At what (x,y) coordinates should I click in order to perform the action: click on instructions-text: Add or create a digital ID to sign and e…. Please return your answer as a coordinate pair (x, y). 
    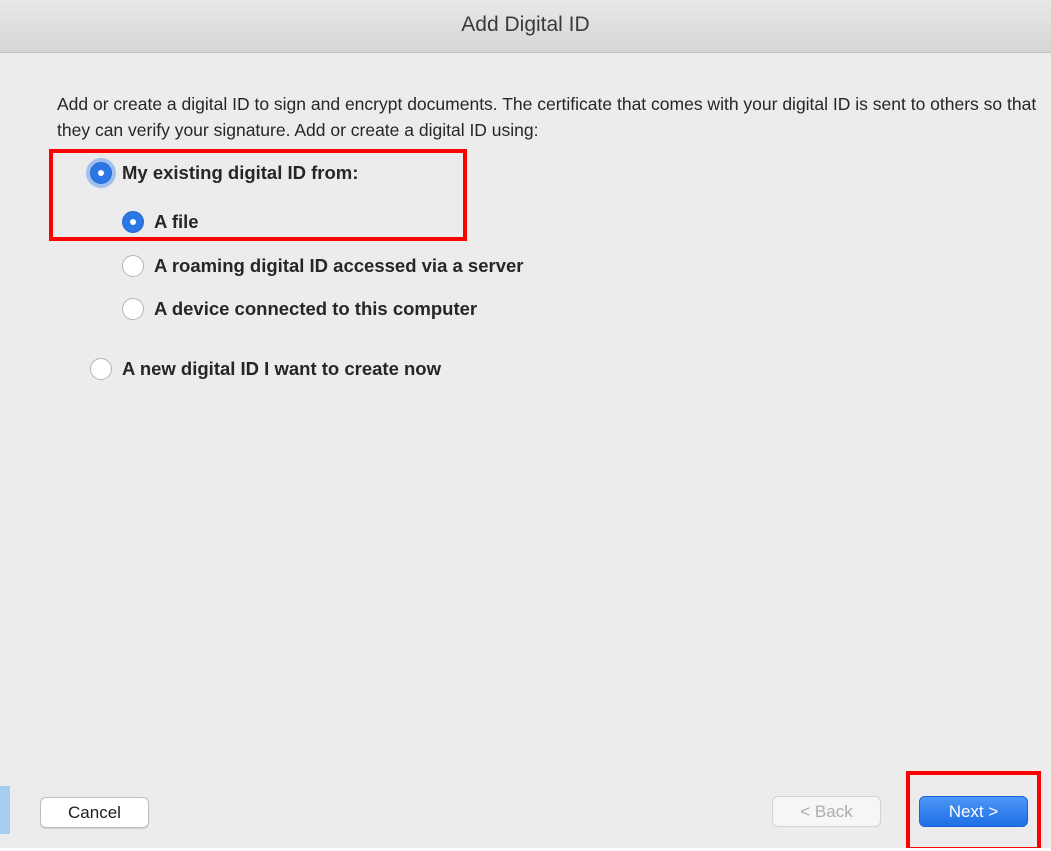
    Looking at the image, I should click on (547, 117).